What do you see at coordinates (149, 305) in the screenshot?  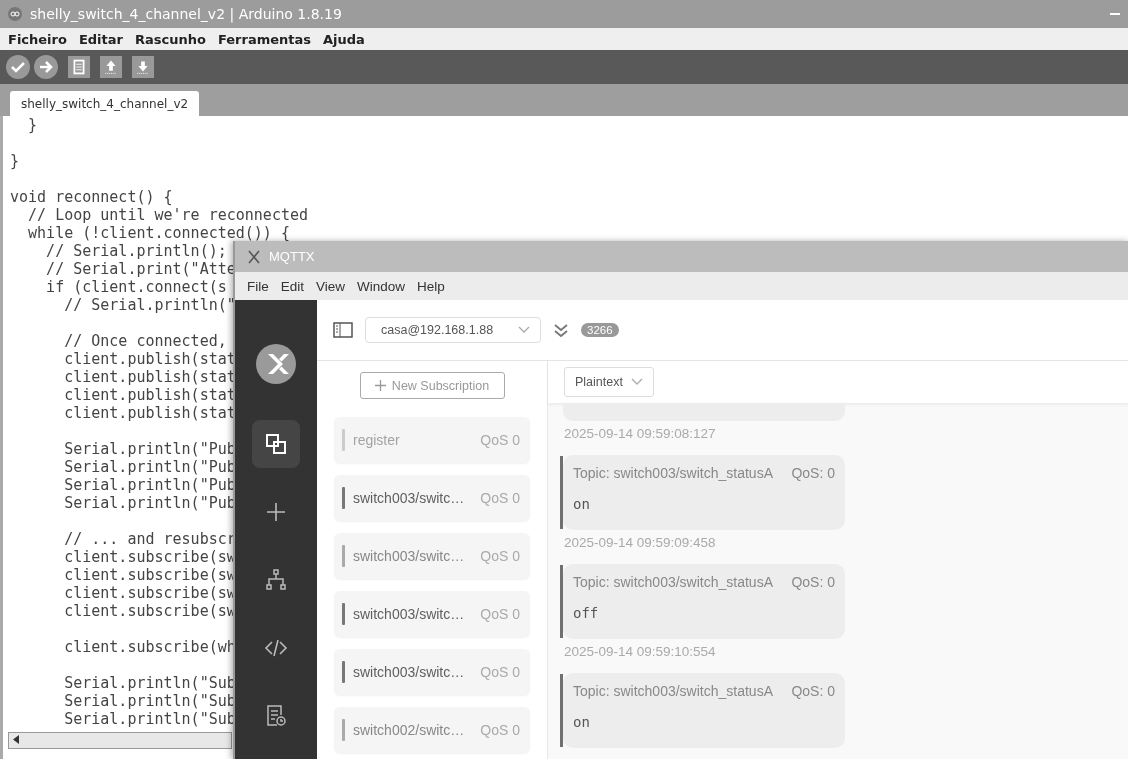 I see `code-line: // Serial.println("` at bounding box center [149, 305].